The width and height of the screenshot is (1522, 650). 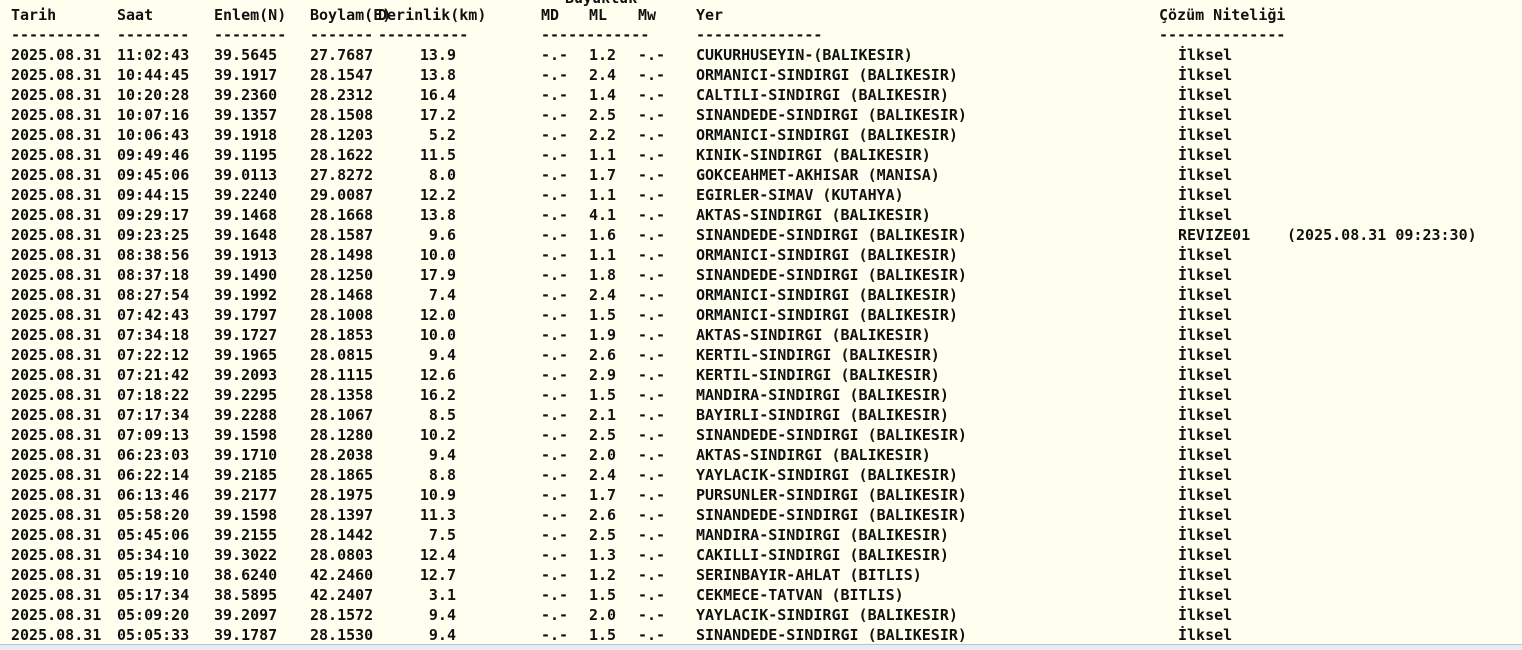 What do you see at coordinates (153, 295) in the screenshot?
I see `cell-saat: 08:27:54` at bounding box center [153, 295].